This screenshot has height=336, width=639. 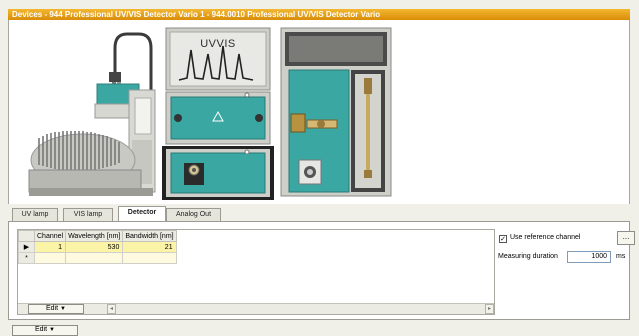 What do you see at coordinates (26, 258) in the screenshot?
I see `row-selector-new: *` at bounding box center [26, 258].